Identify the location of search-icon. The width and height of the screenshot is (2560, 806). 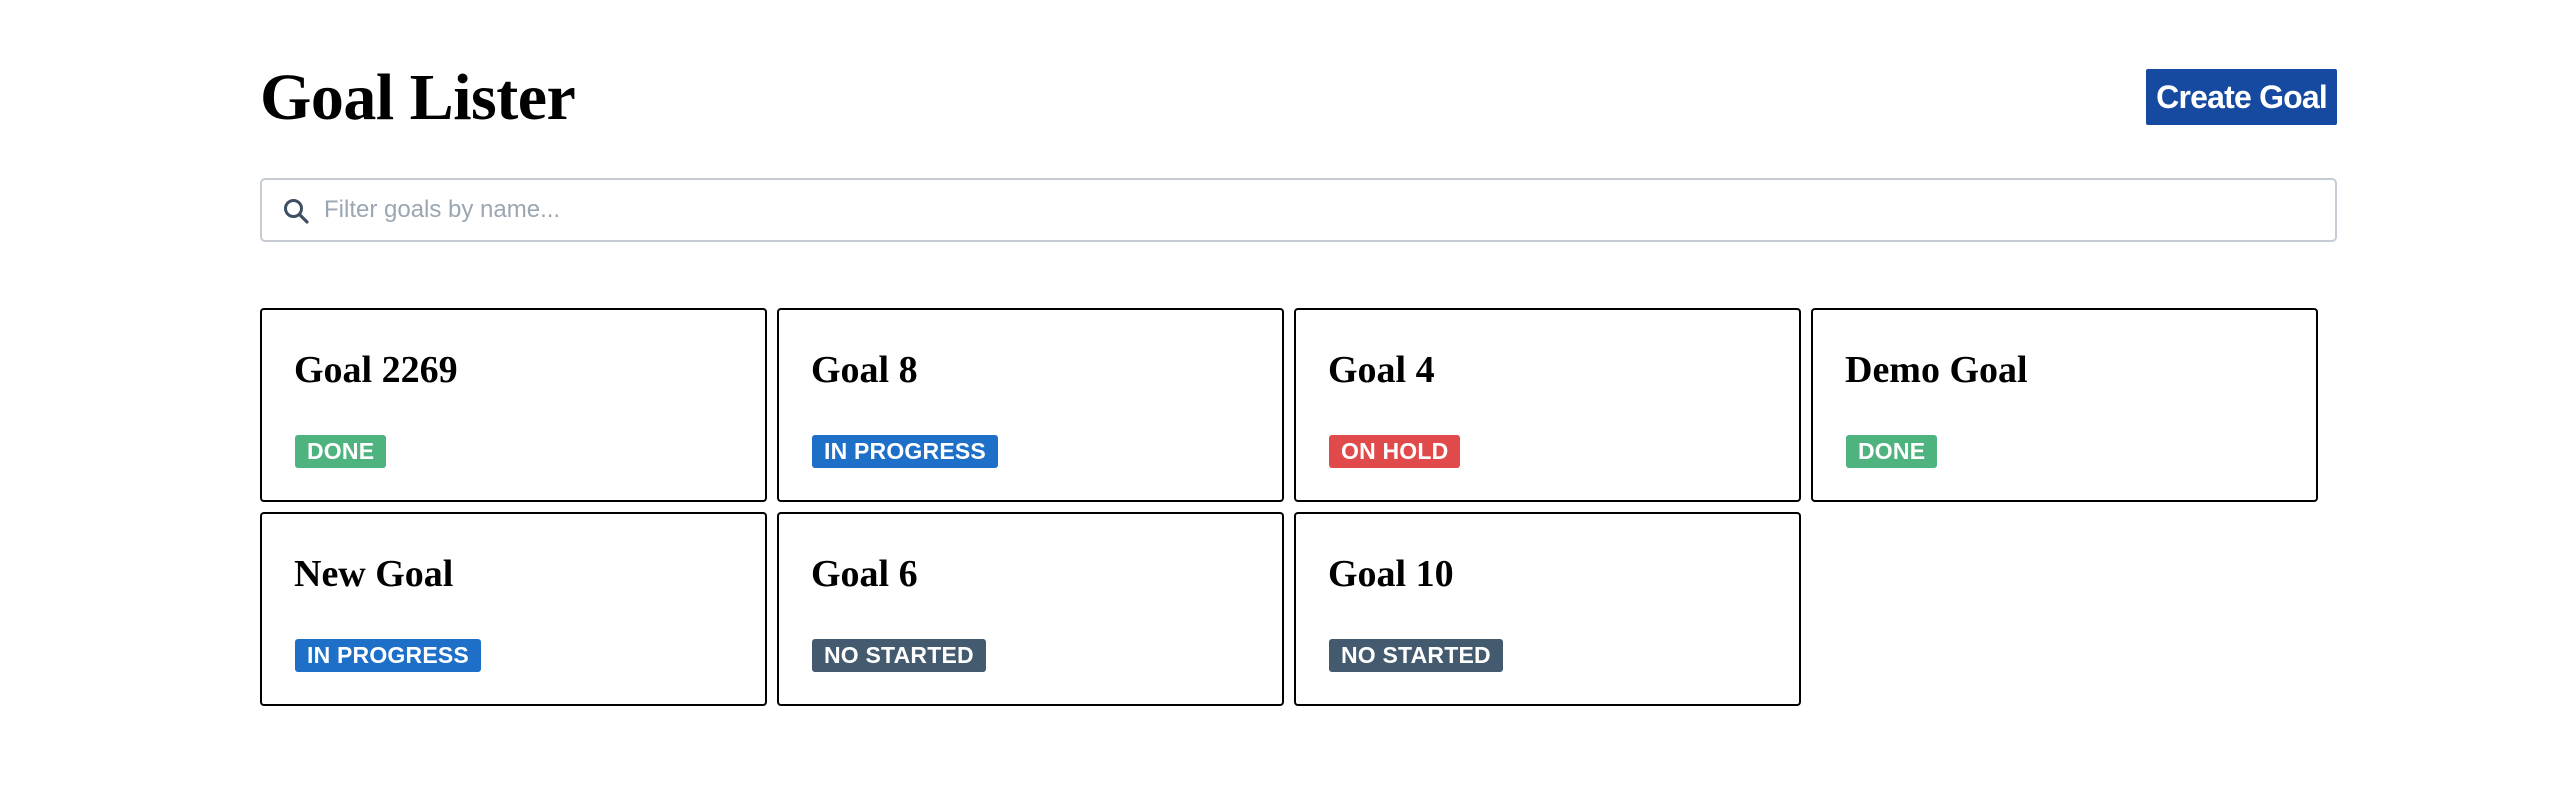
(296, 211).